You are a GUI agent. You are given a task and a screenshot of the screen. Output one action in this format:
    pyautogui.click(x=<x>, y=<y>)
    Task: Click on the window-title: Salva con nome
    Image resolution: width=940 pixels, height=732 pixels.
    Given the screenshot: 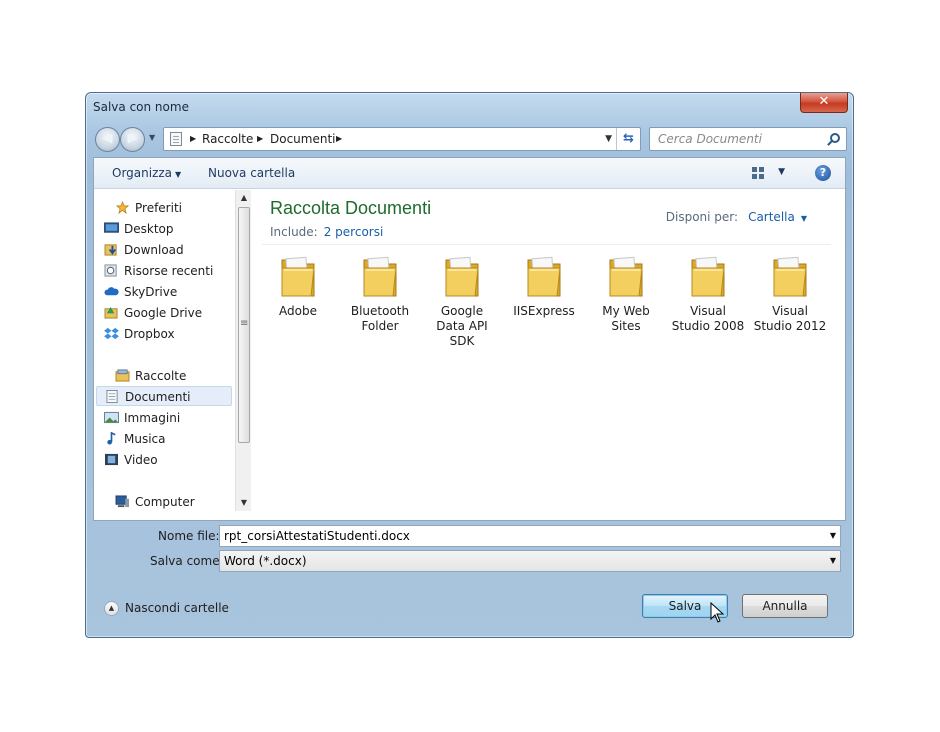 What is the action you would take?
    pyautogui.click(x=141, y=107)
    